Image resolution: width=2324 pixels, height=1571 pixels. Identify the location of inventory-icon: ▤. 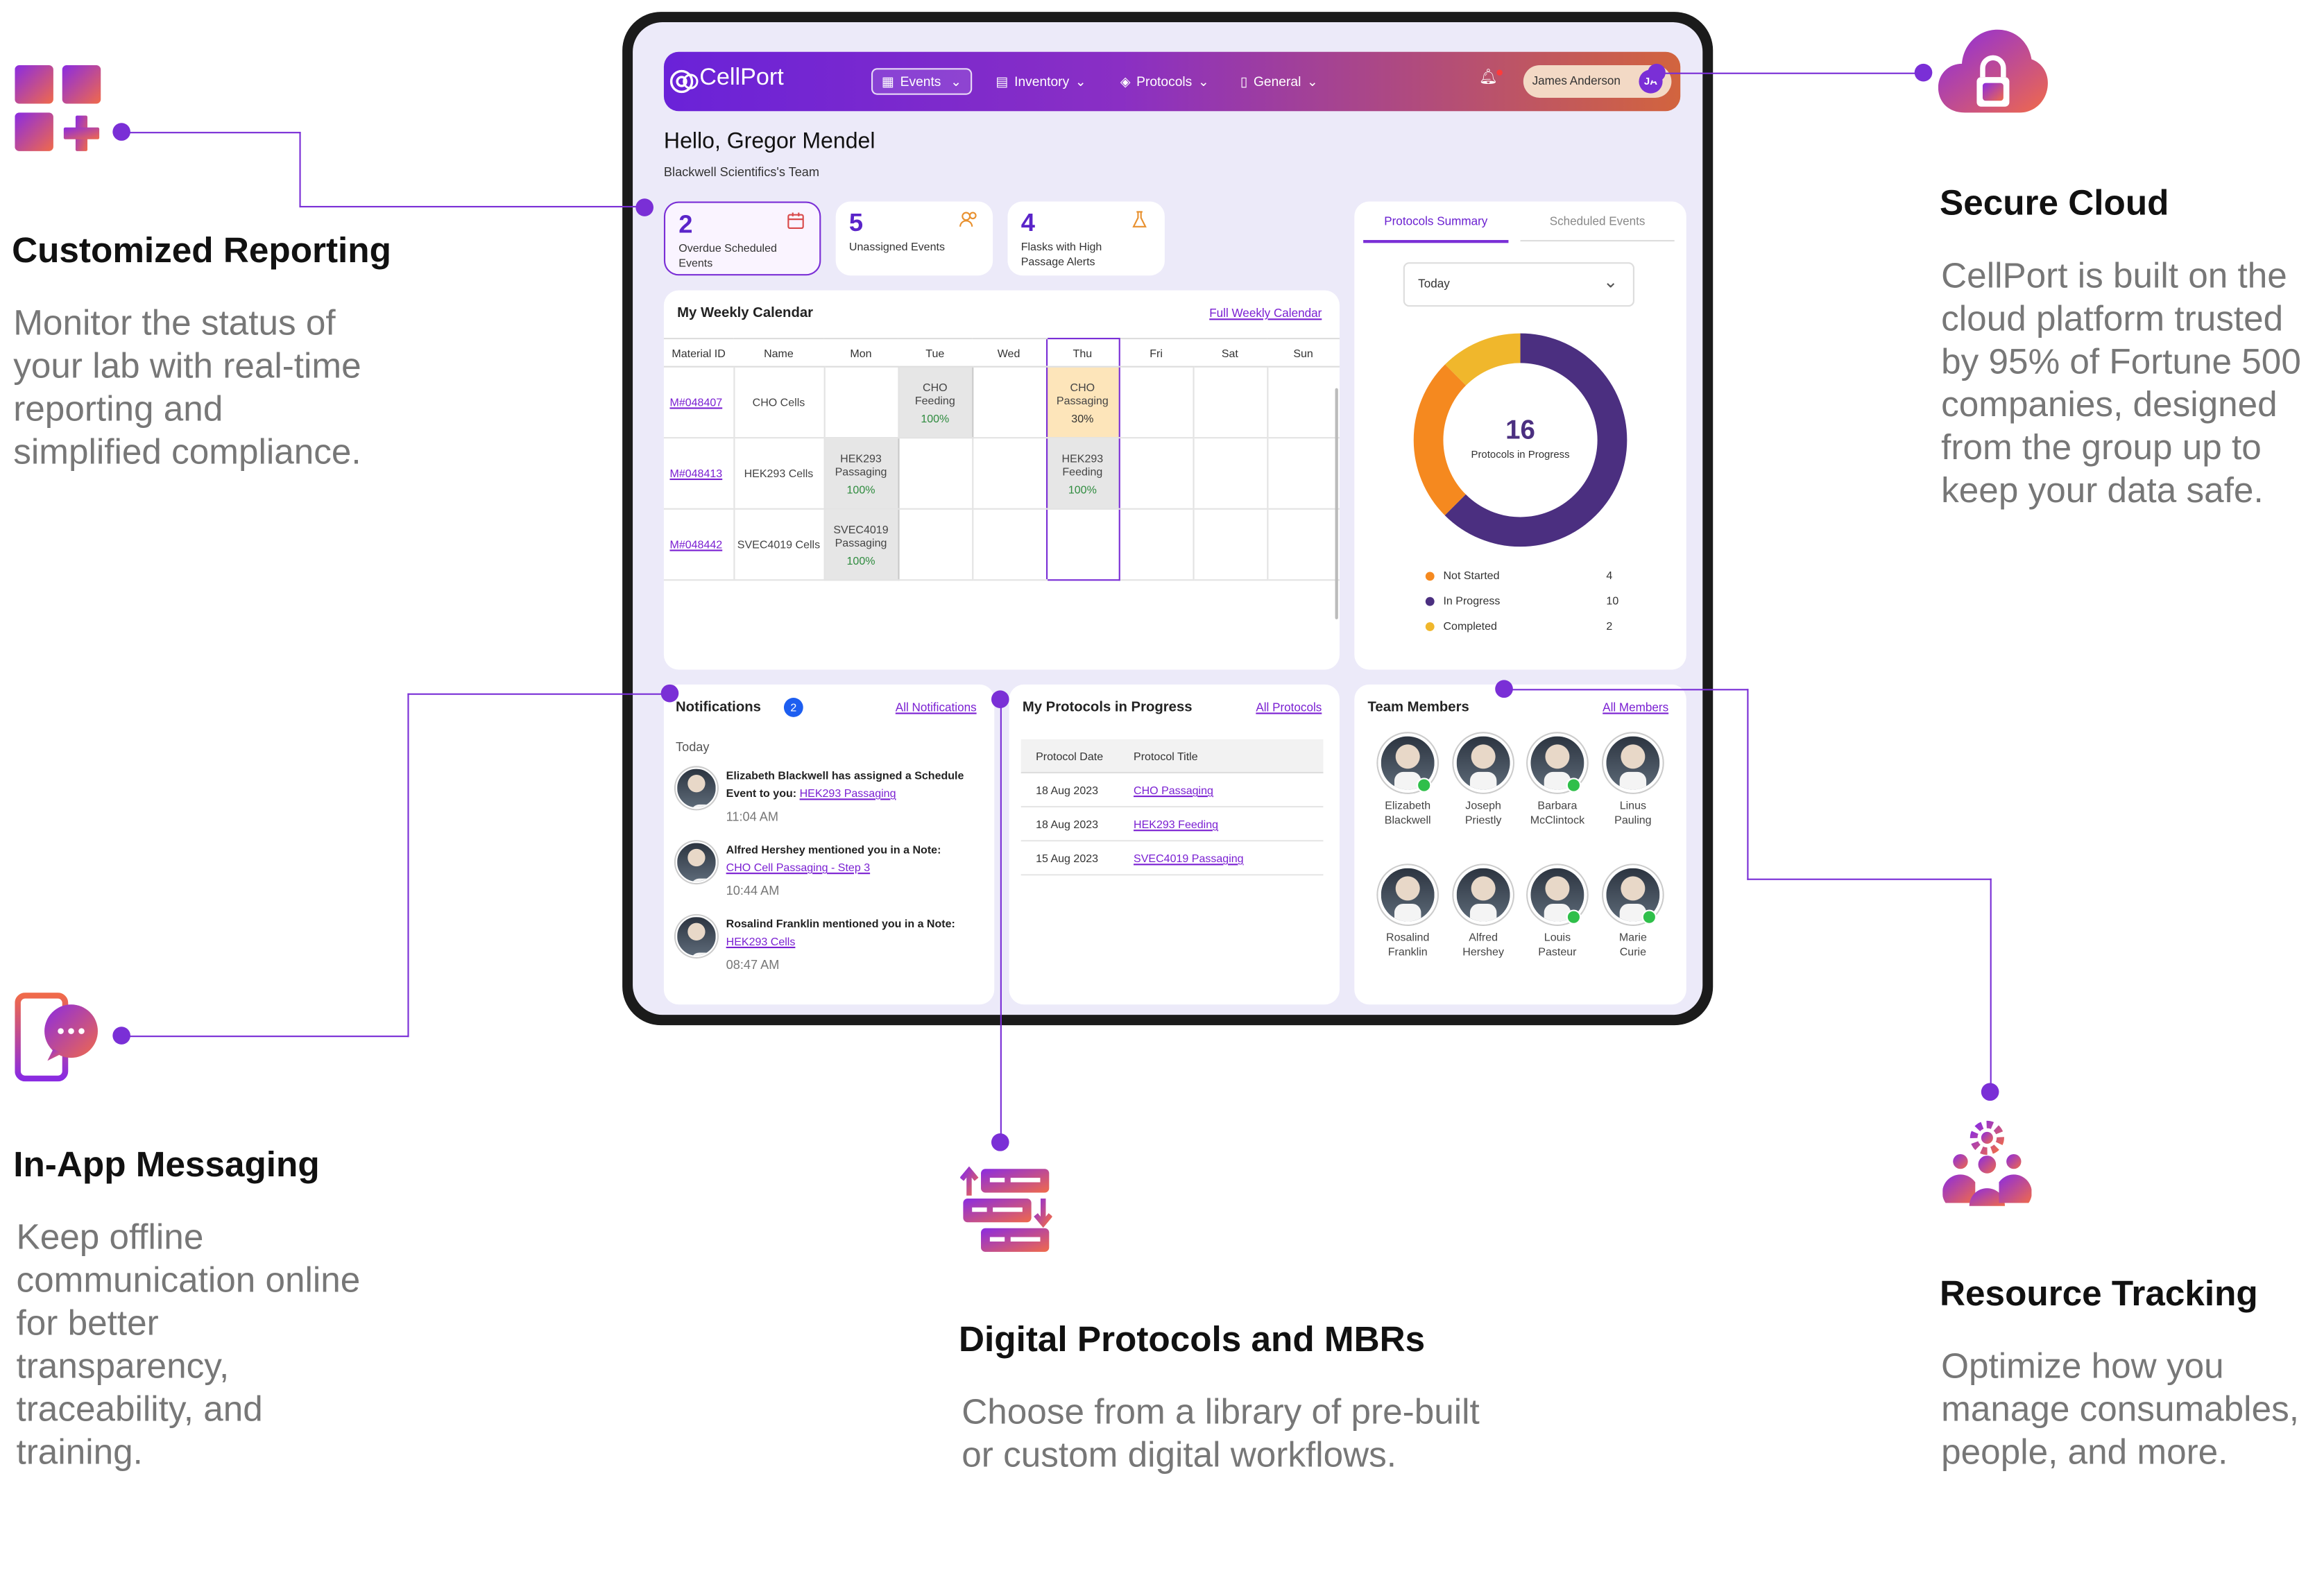
(1002, 81).